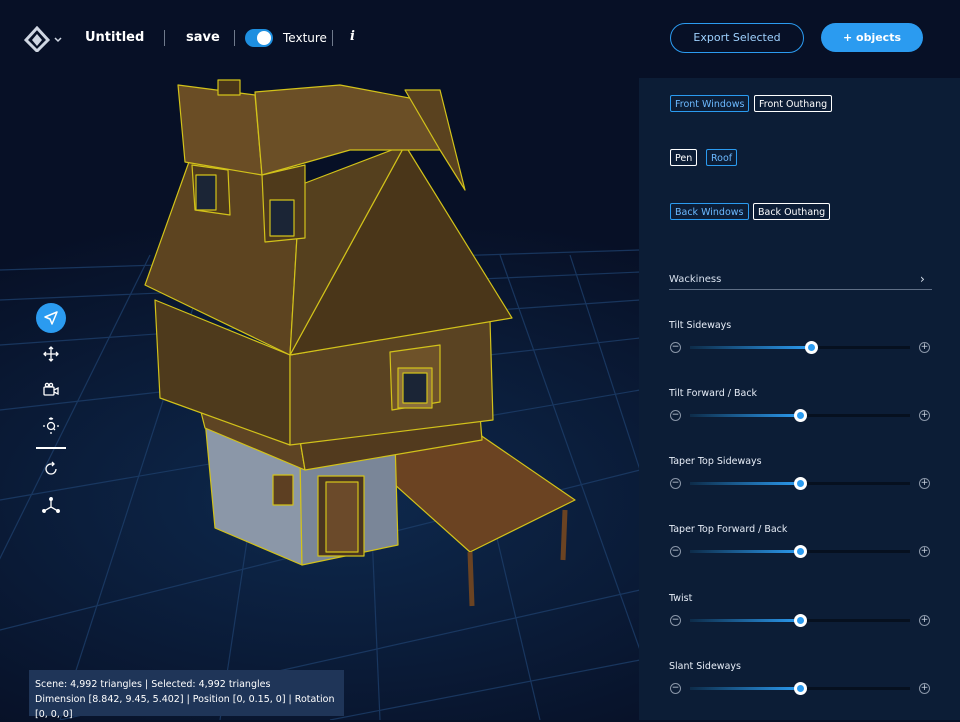 This screenshot has width=960, height=722. Describe the element at coordinates (713, 393) in the screenshot. I see `slider-label: Tilt Forward / Back` at that location.